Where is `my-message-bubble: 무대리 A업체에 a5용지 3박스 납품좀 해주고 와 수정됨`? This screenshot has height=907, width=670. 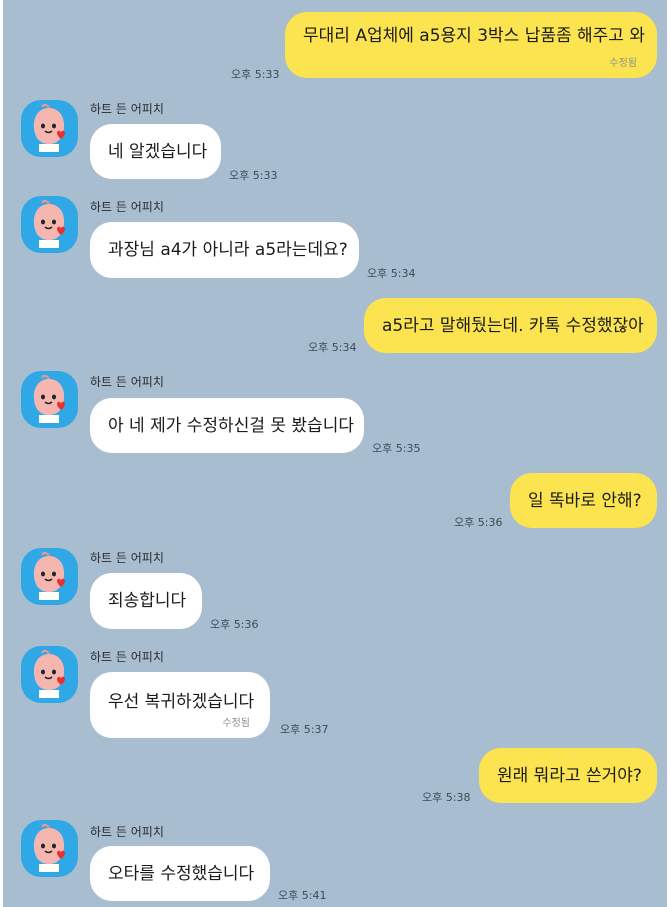
my-message-bubble: 무대리 A업체에 a5용지 3박스 납품좀 해주고 와 수정됨 is located at coordinates (471, 45).